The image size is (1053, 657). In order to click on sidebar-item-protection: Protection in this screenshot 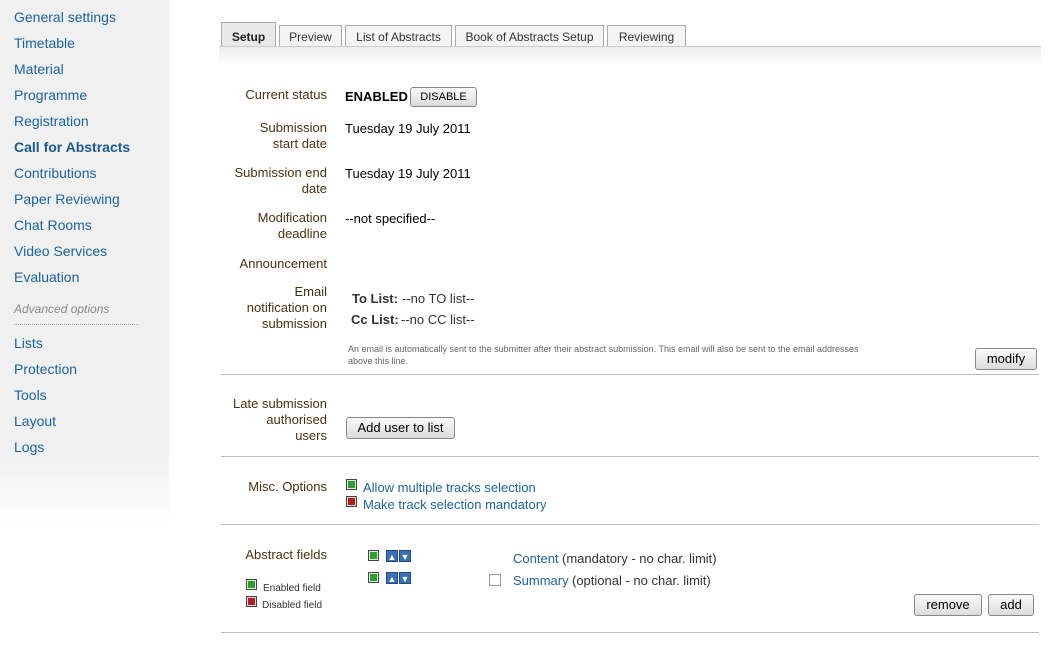, I will do `click(45, 369)`.